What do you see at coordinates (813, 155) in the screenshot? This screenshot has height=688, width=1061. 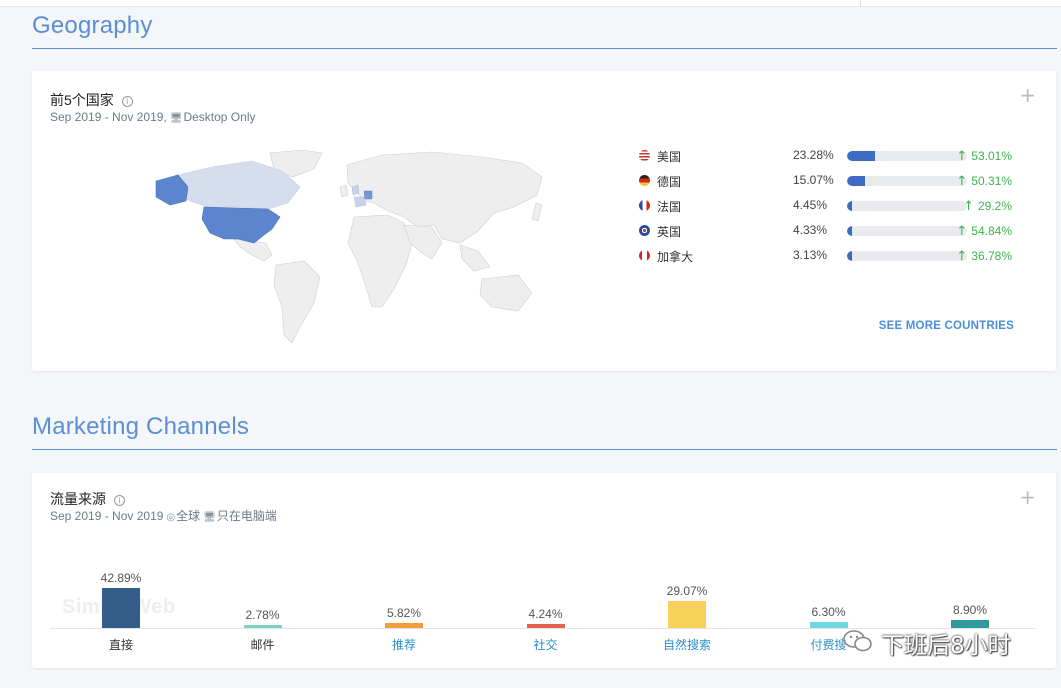 I see `country-share: 23.28%` at bounding box center [813, 155].